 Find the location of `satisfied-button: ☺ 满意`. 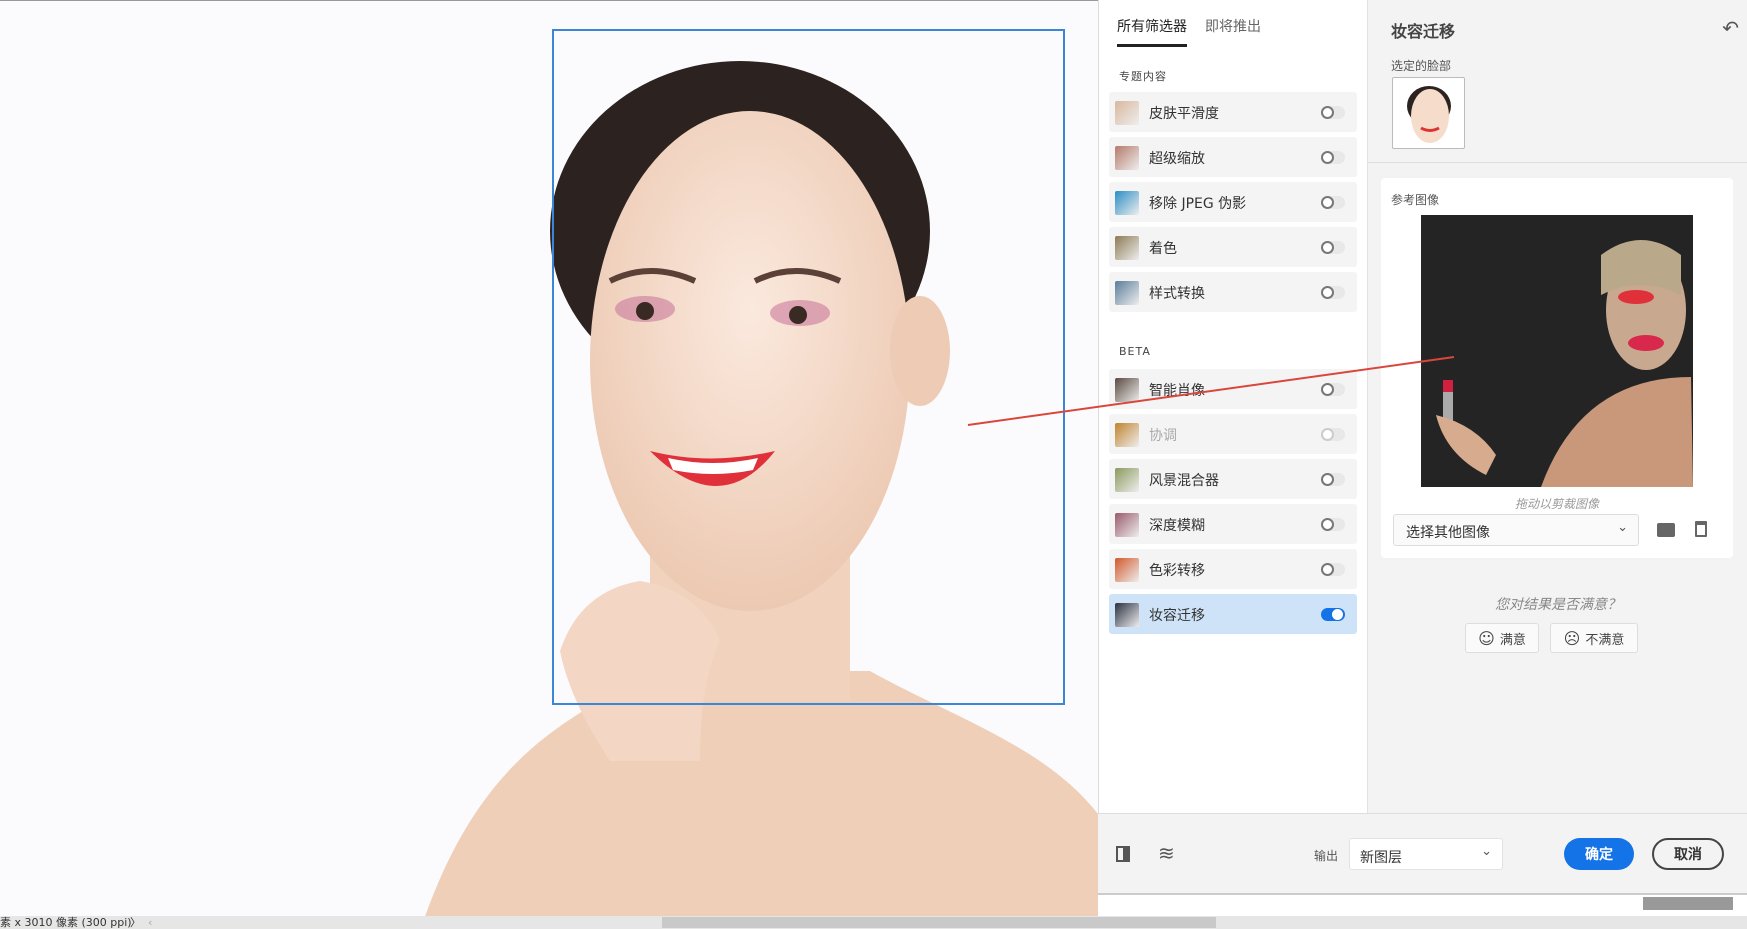

satisfied-button: ☺ 满意 is located at coordinates (1502, 638).